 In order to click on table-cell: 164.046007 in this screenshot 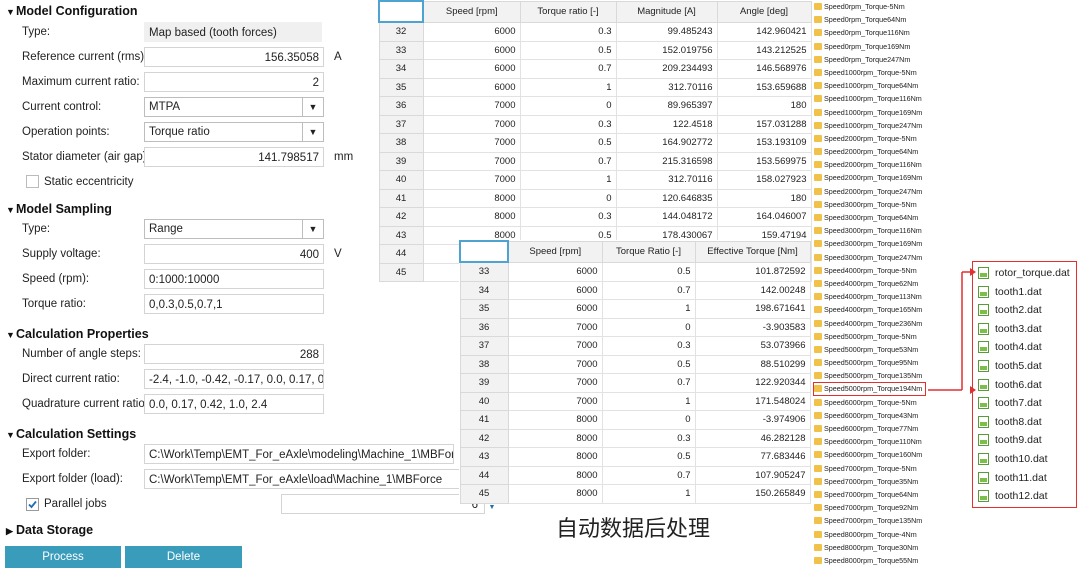, I will do `click(764, 217)`.